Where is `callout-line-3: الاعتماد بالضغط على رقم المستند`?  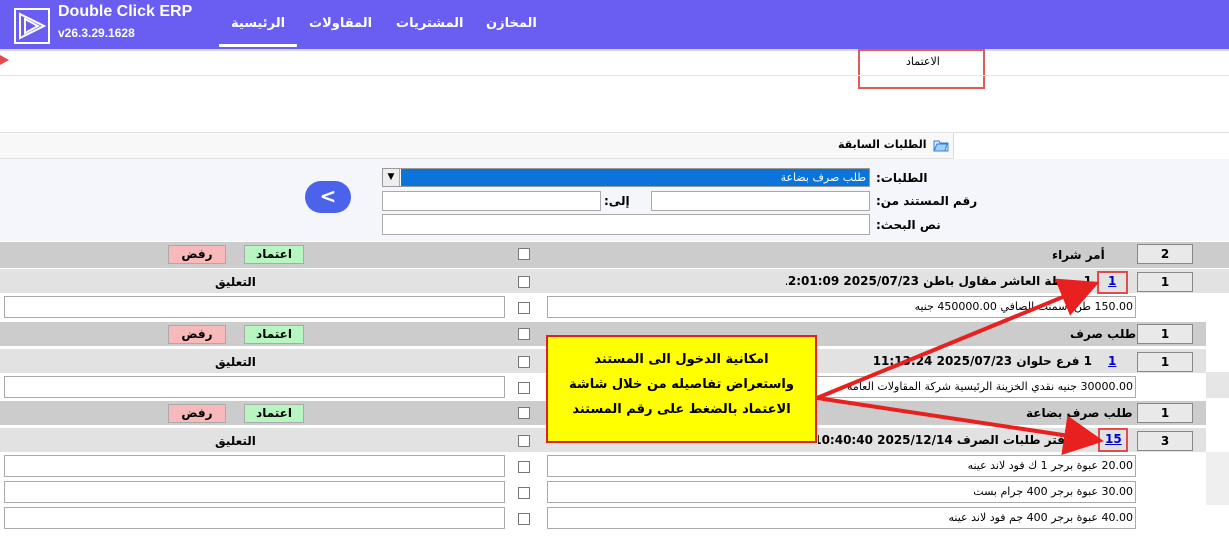
callout-line-3: الاعتماد بالضغط على رقم المستند is located at coordinates (681, 409).